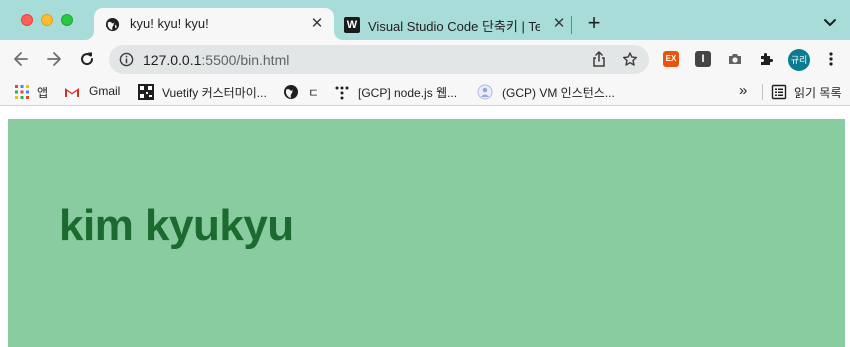 The width and height of the screenshot is (850, 347). I want to click on url-text: 127.0.0.1:5500/bin.html, so click(216, 60).